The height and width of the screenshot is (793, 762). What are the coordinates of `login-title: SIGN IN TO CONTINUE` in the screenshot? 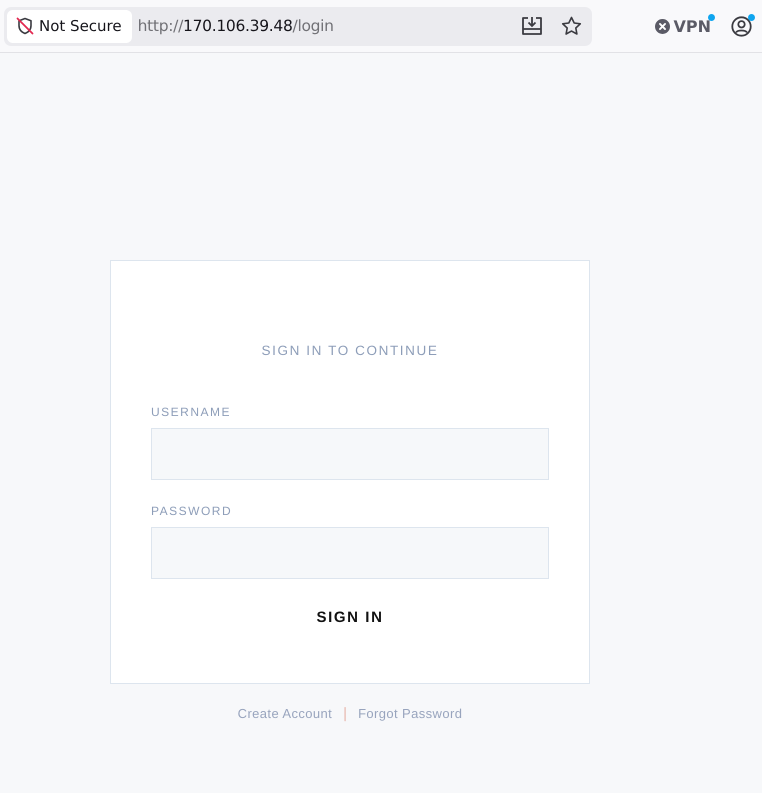 It's located at (350, 350).